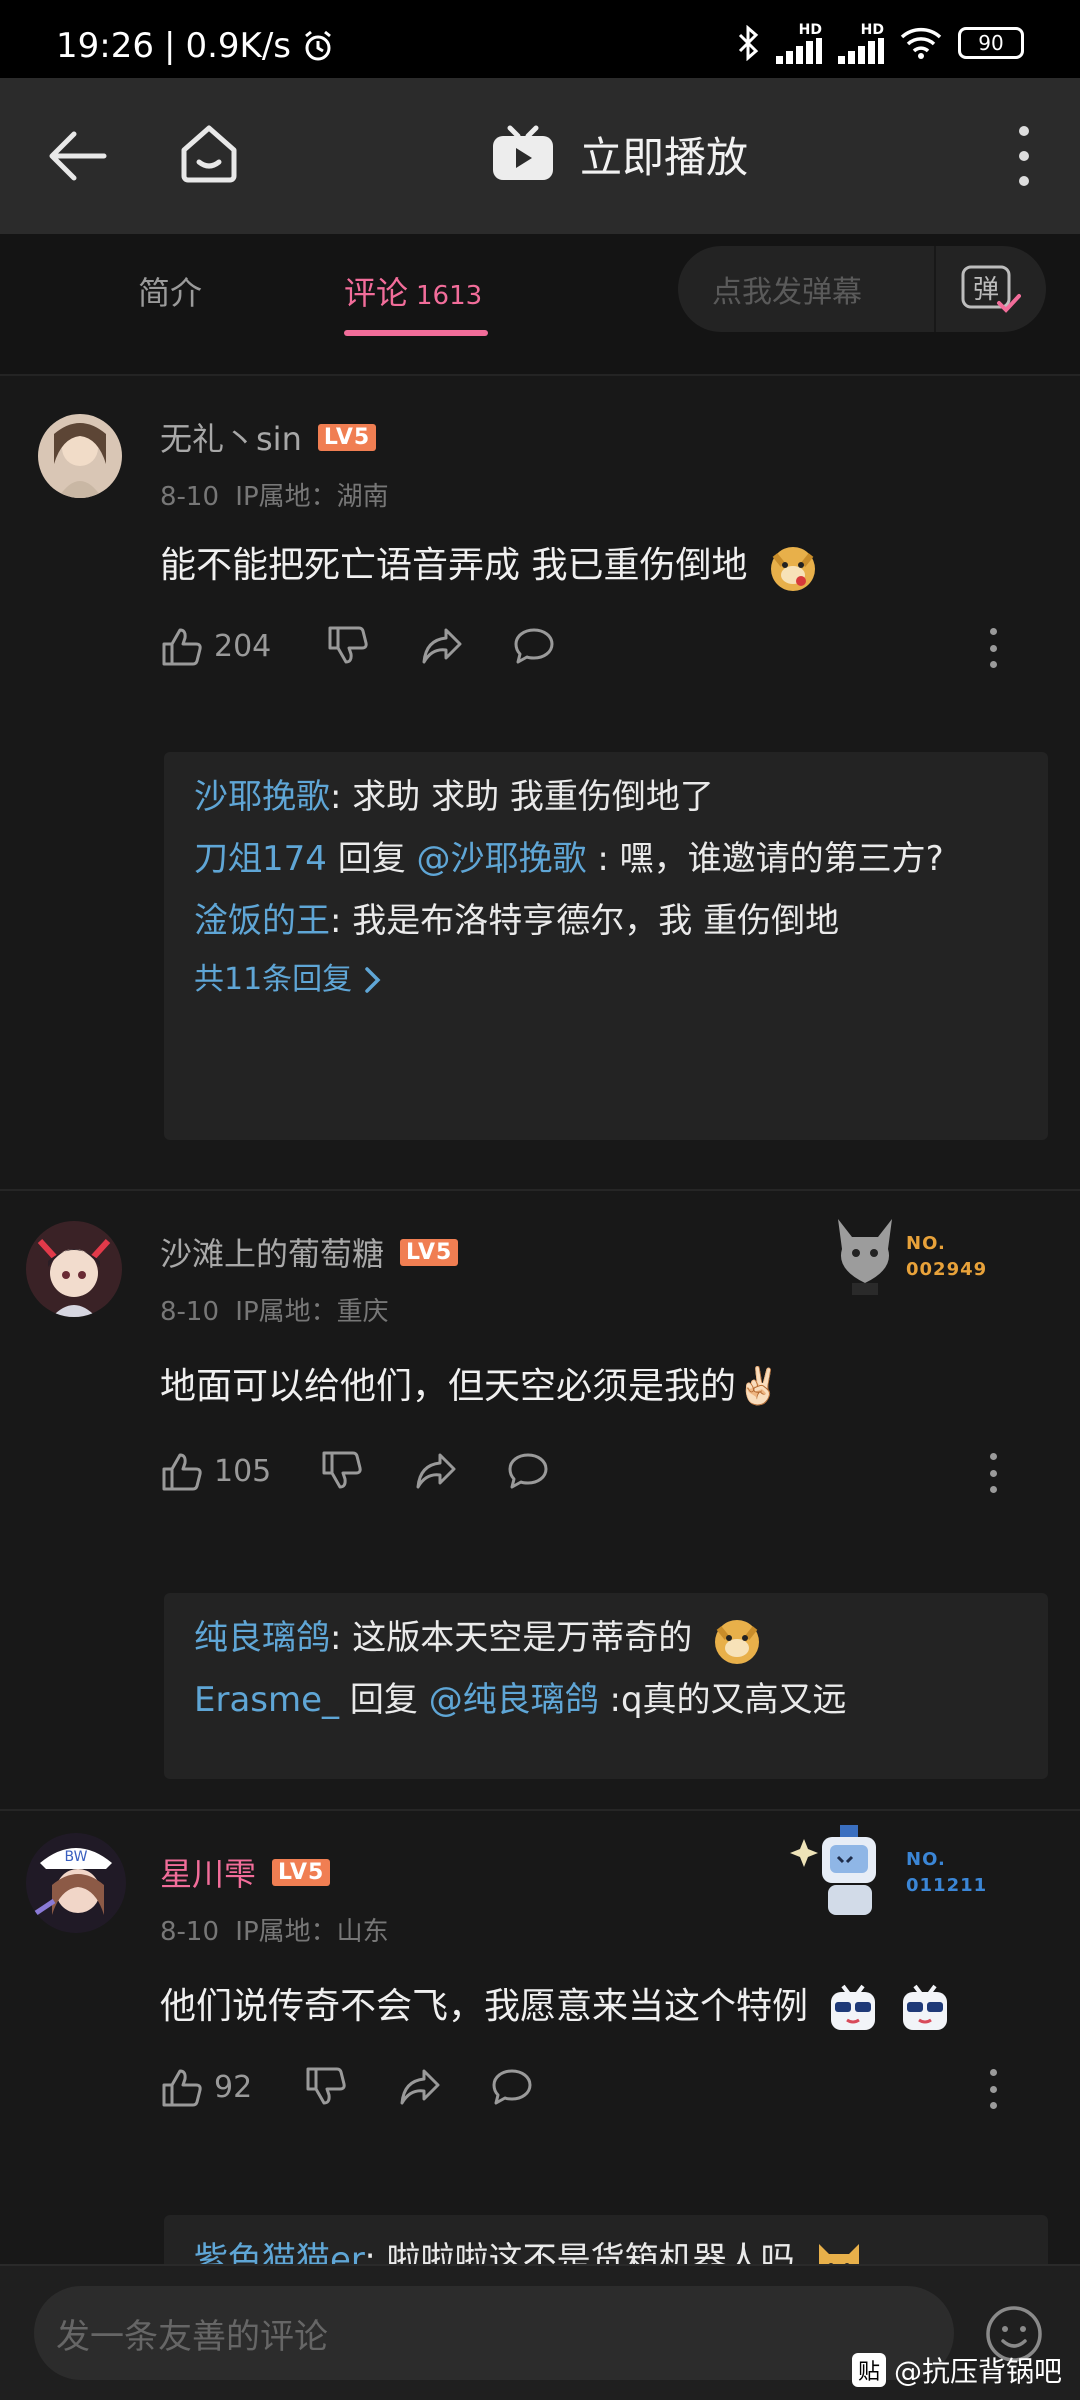  Describe the element at coordinates (266, 1700) in the screenshot. I see `reply-username: Erasme_` at that location.